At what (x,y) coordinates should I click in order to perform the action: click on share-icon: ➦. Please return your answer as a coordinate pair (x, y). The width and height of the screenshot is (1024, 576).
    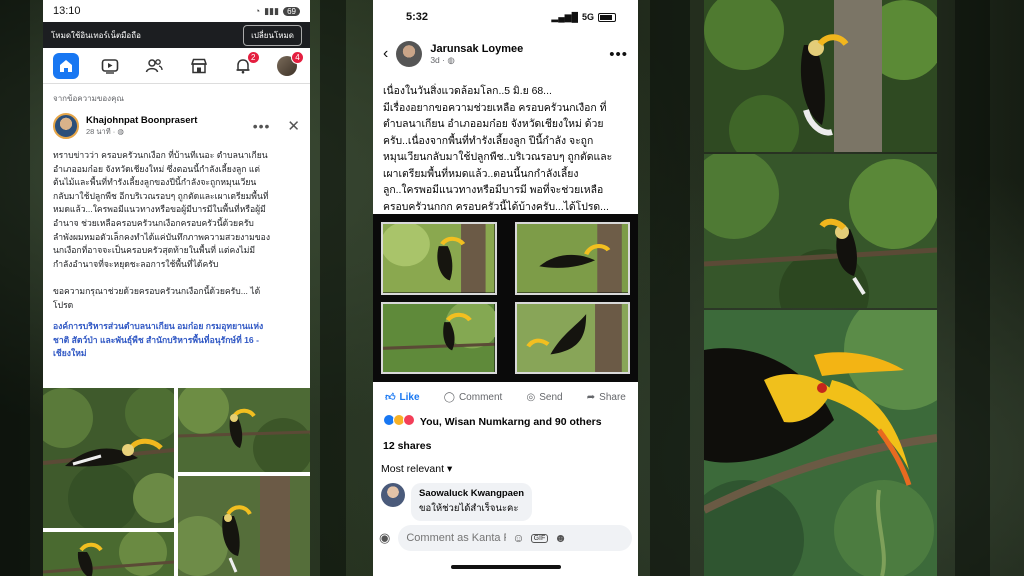
    Looking at the image, I should click on (591, 397).